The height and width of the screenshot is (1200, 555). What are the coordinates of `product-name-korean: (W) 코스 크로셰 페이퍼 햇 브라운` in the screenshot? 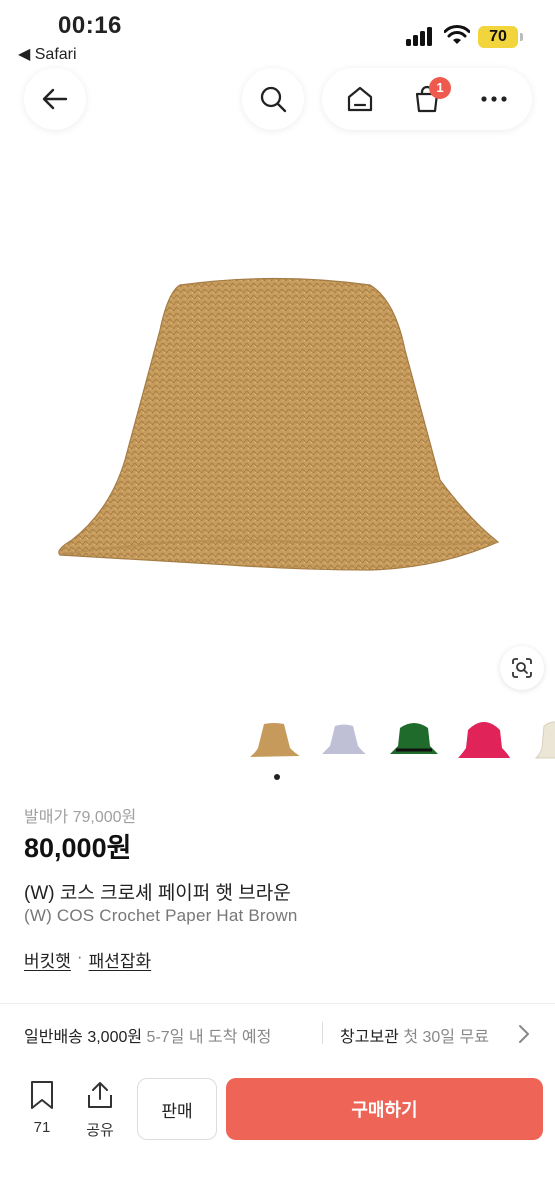 It's located at (157, 893).